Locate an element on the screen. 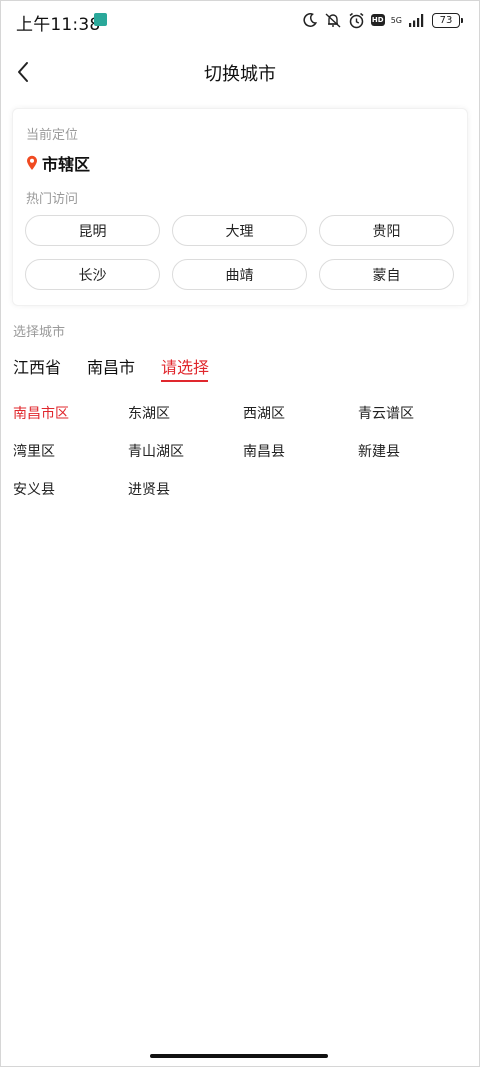  tab-city: 南昌市 is located at coordinates (111, 366).